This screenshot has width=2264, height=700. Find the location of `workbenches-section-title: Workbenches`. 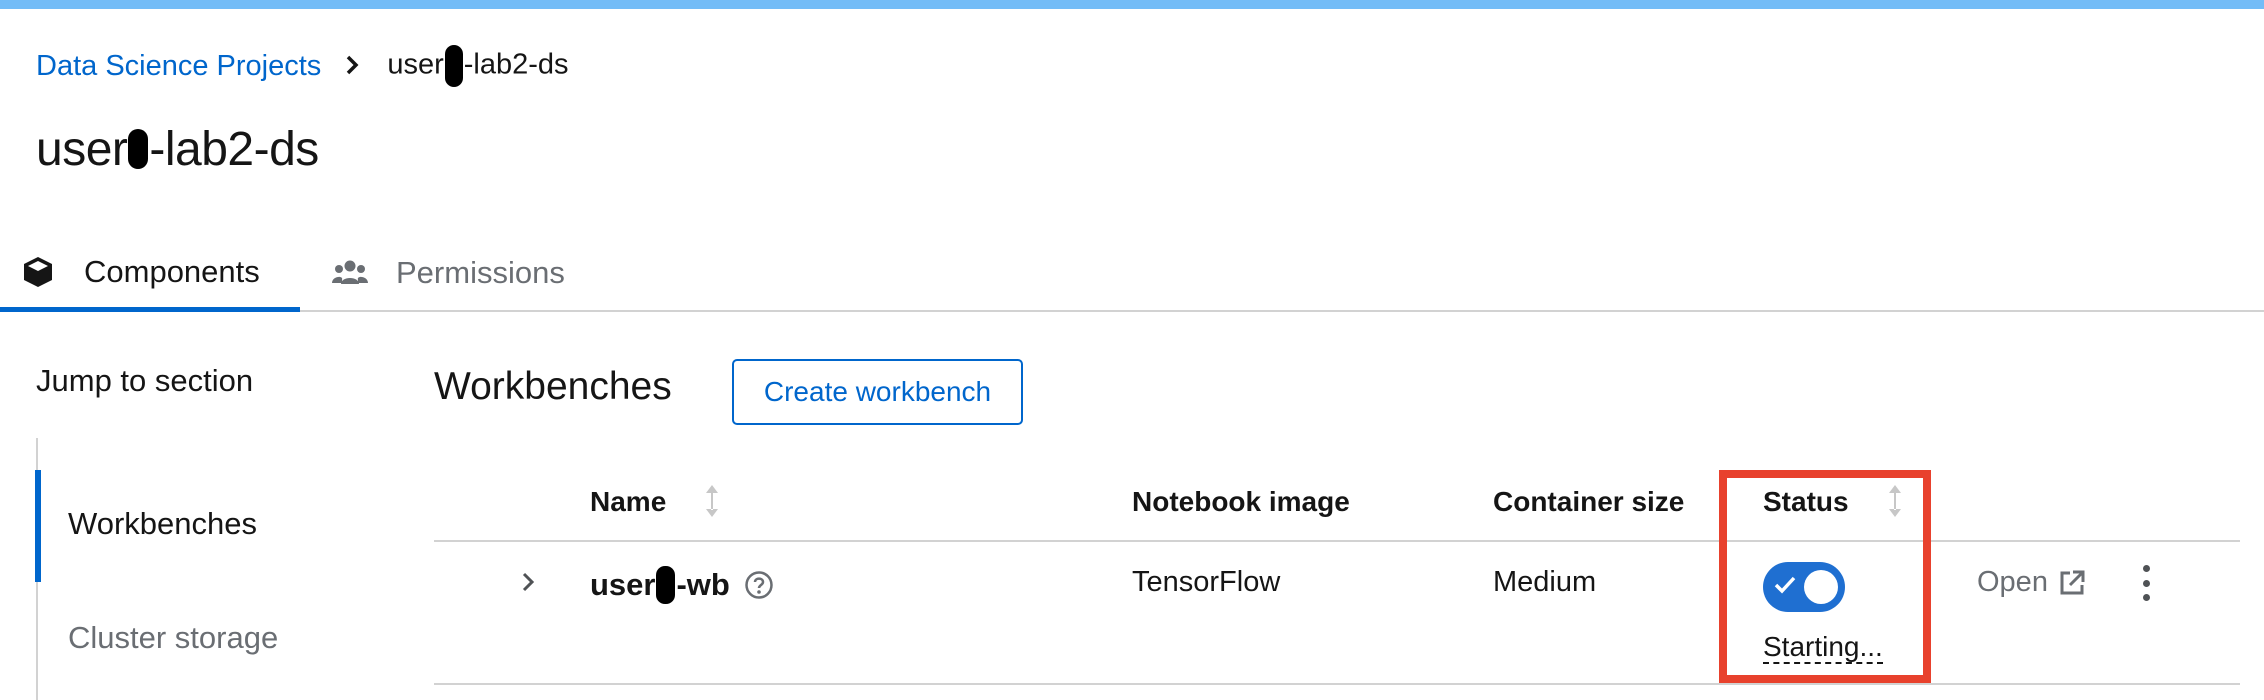

workbenches-section-title: Workbenches is located at coordinates (553, 386).